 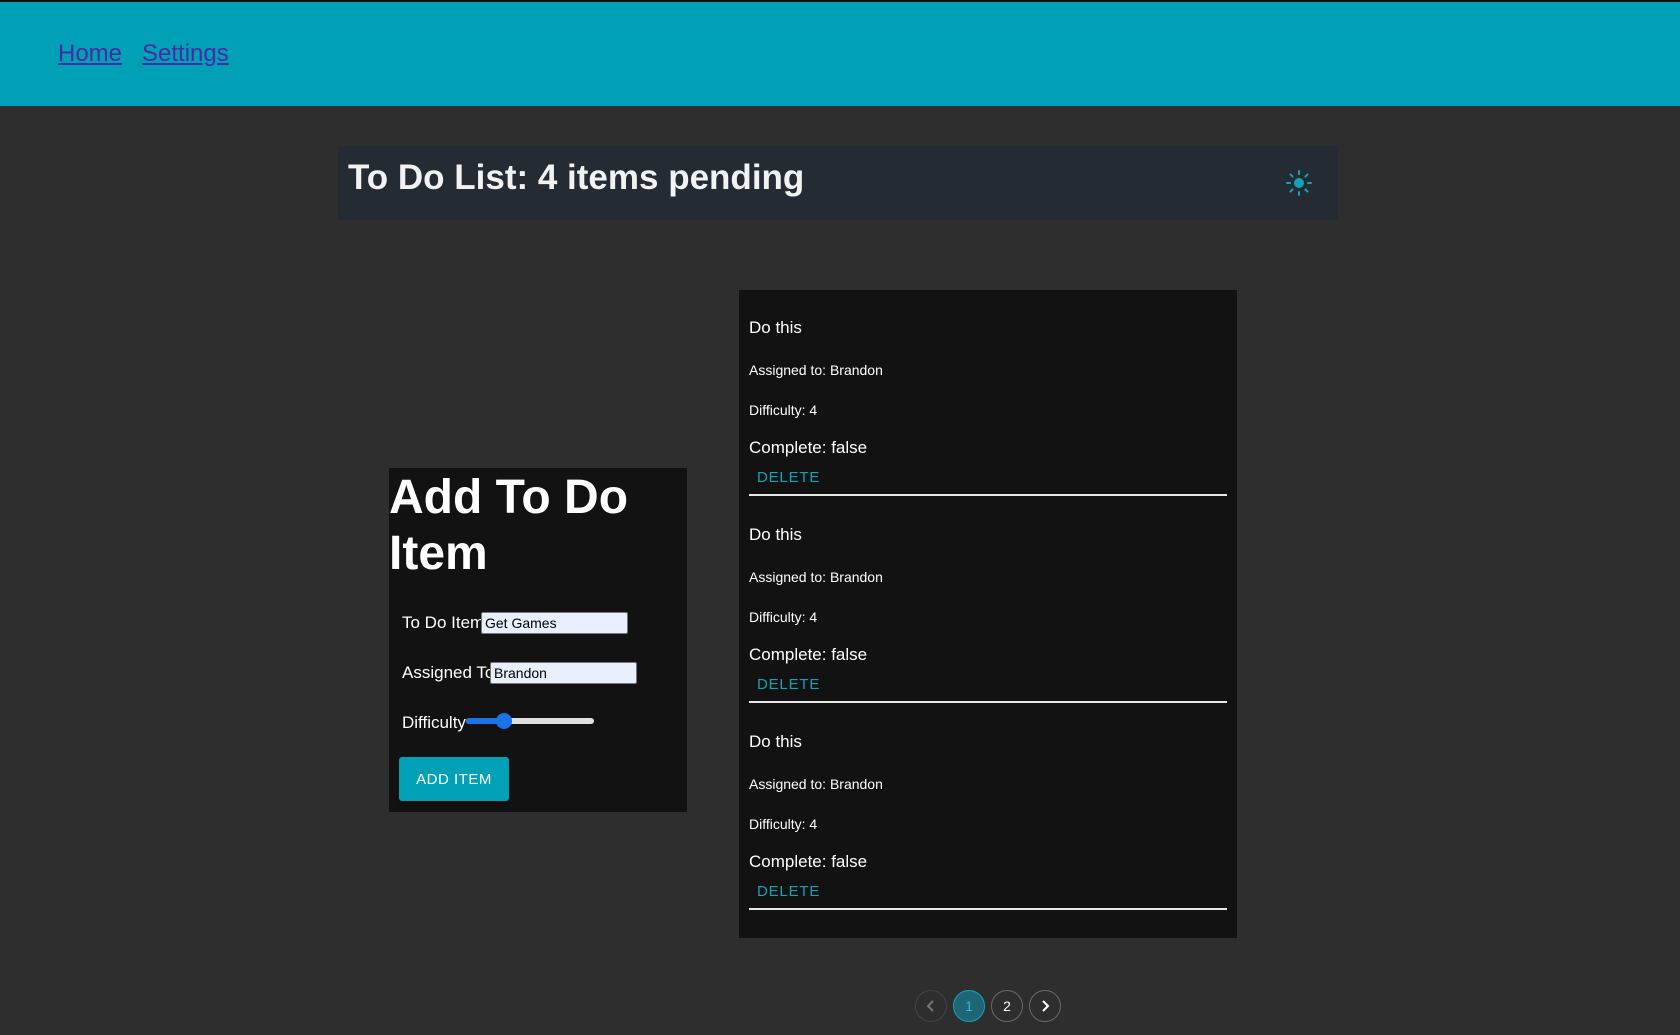 I want to click on sun-icon, so click(x=1299, y=183).